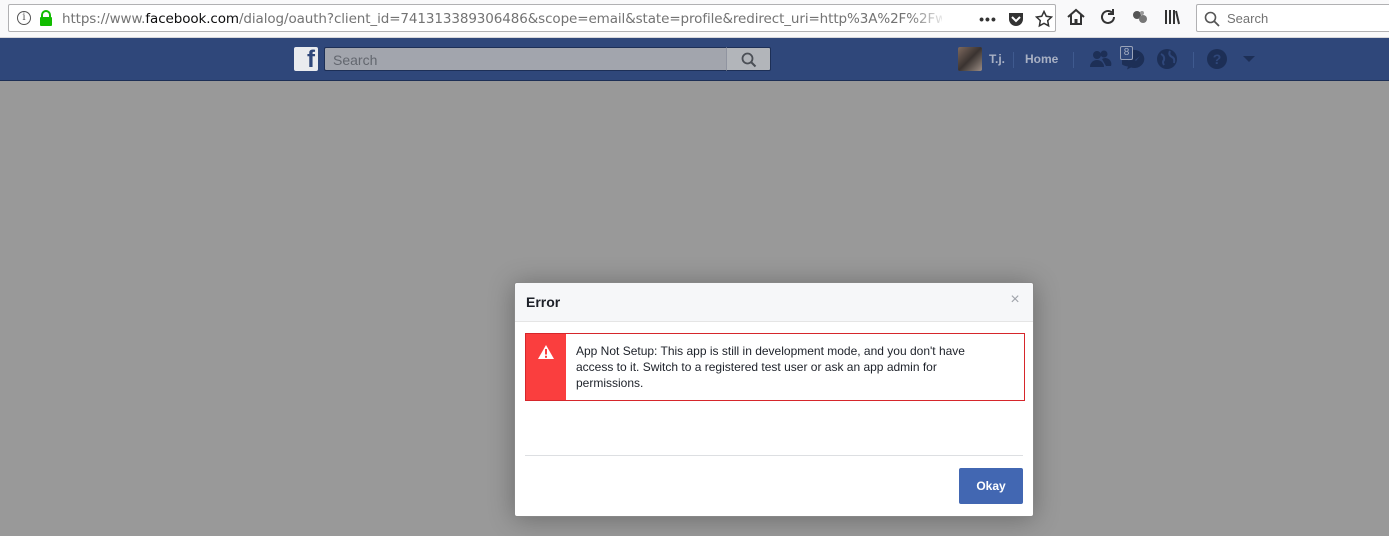 This screenshot has width=1389, height=536. Describe the element at coordinates (1168, 59) in the screenshot. I see `notifications-globe-icon` at that location.